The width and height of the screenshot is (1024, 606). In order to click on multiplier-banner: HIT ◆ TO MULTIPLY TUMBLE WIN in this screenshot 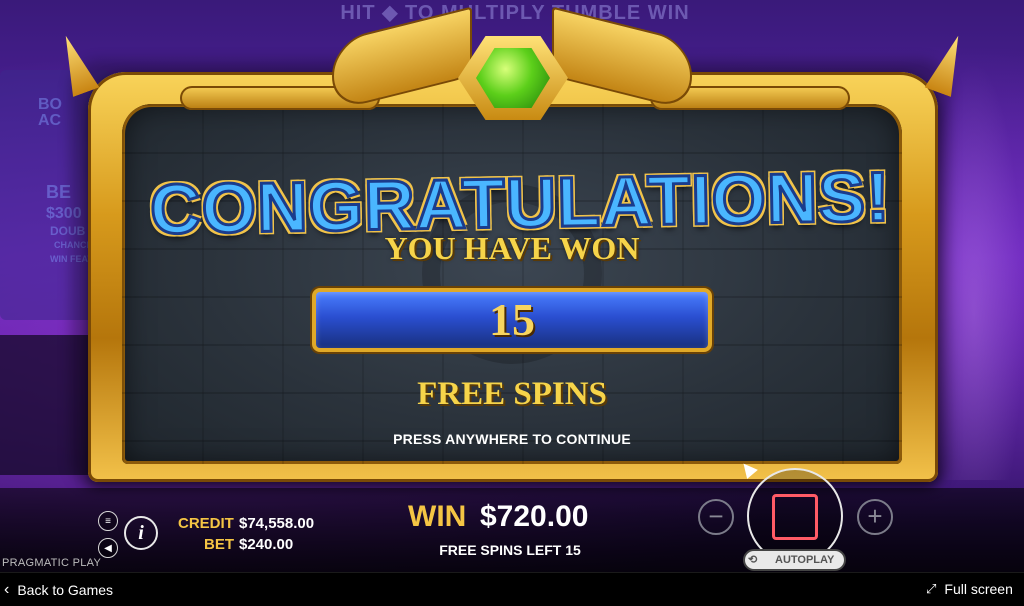, I will do `click(515, 13)`.